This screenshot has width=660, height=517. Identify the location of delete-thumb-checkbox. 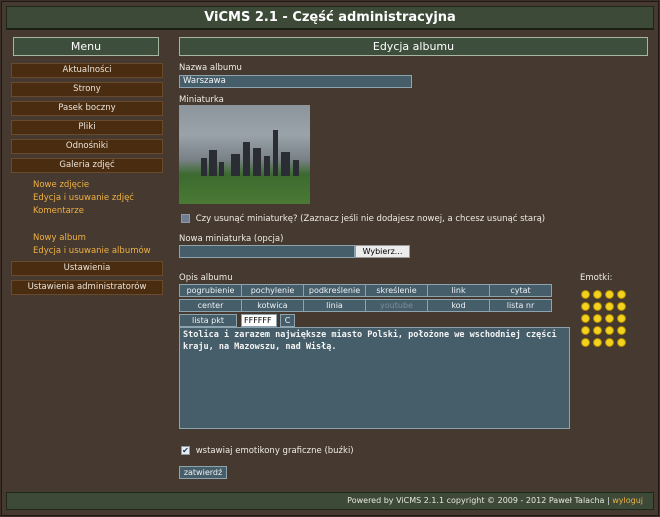
(185, 218).